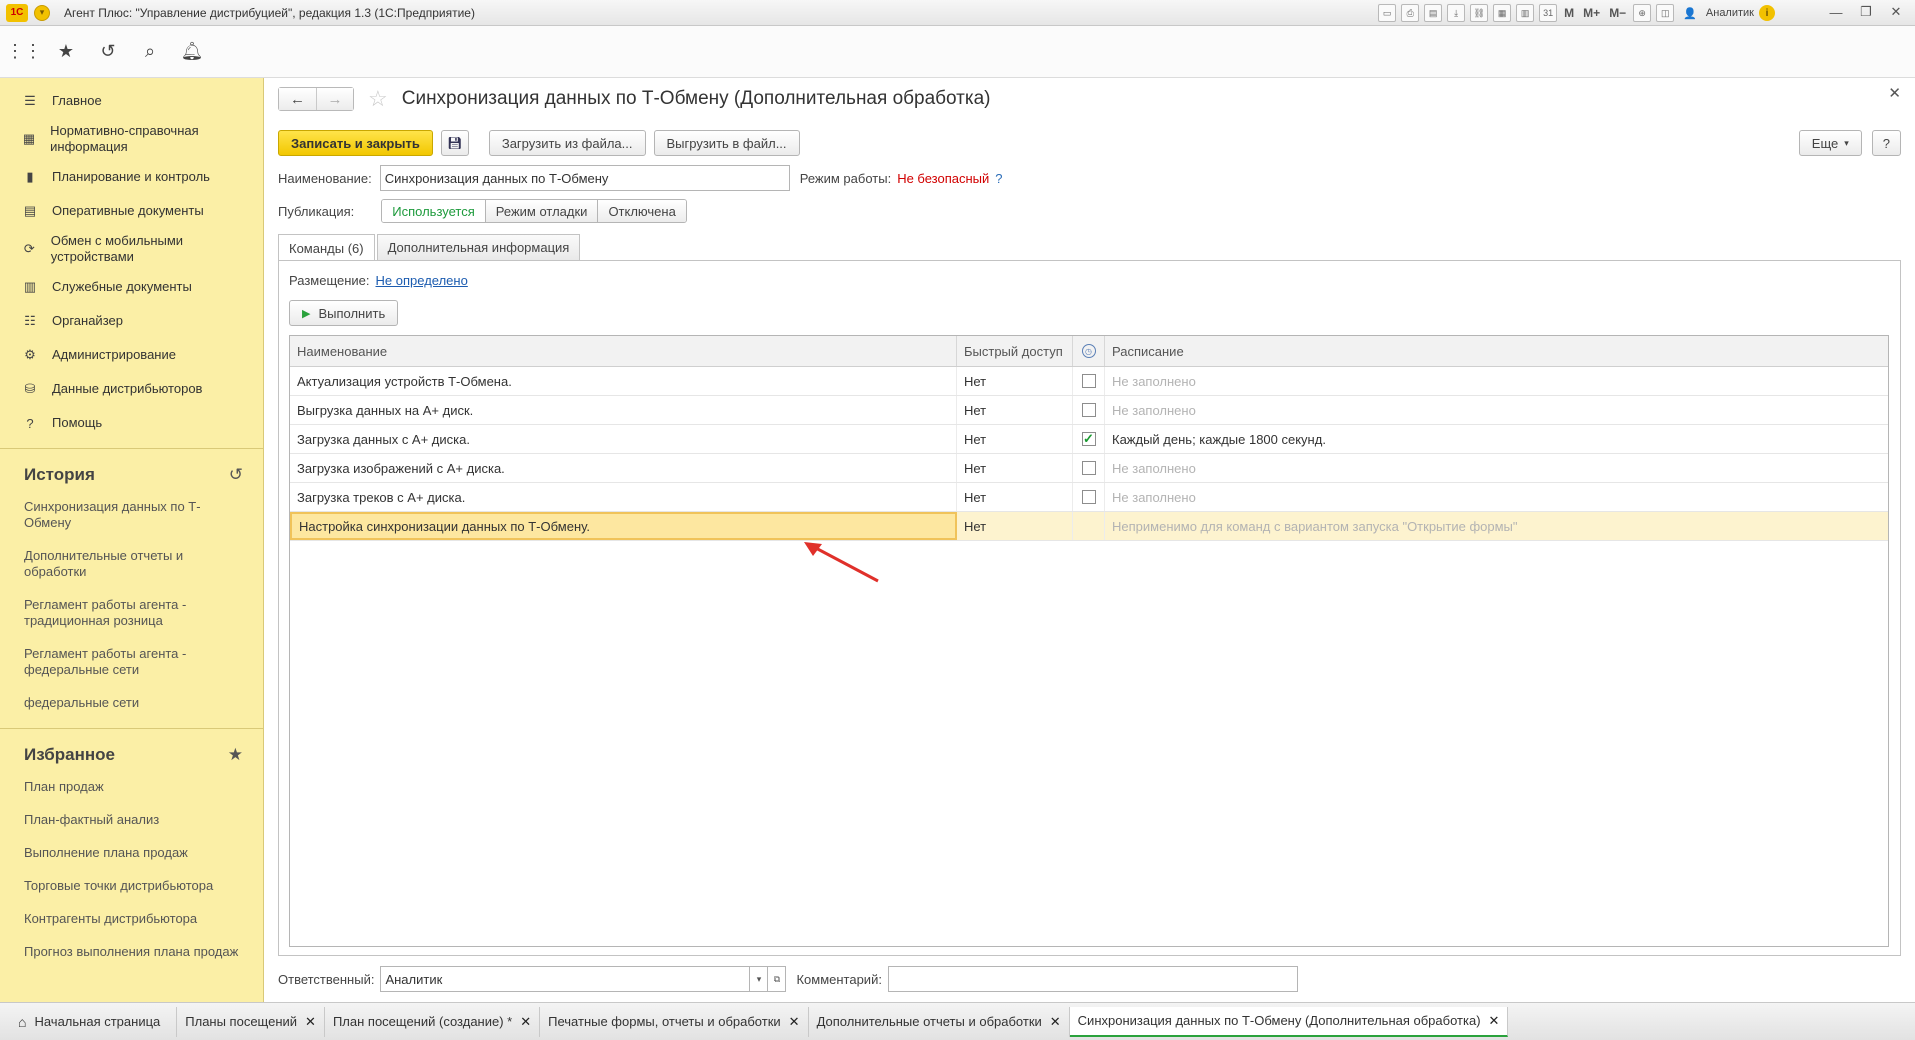  I want to click on history-clock-icon: ↺, so click(236, 475).